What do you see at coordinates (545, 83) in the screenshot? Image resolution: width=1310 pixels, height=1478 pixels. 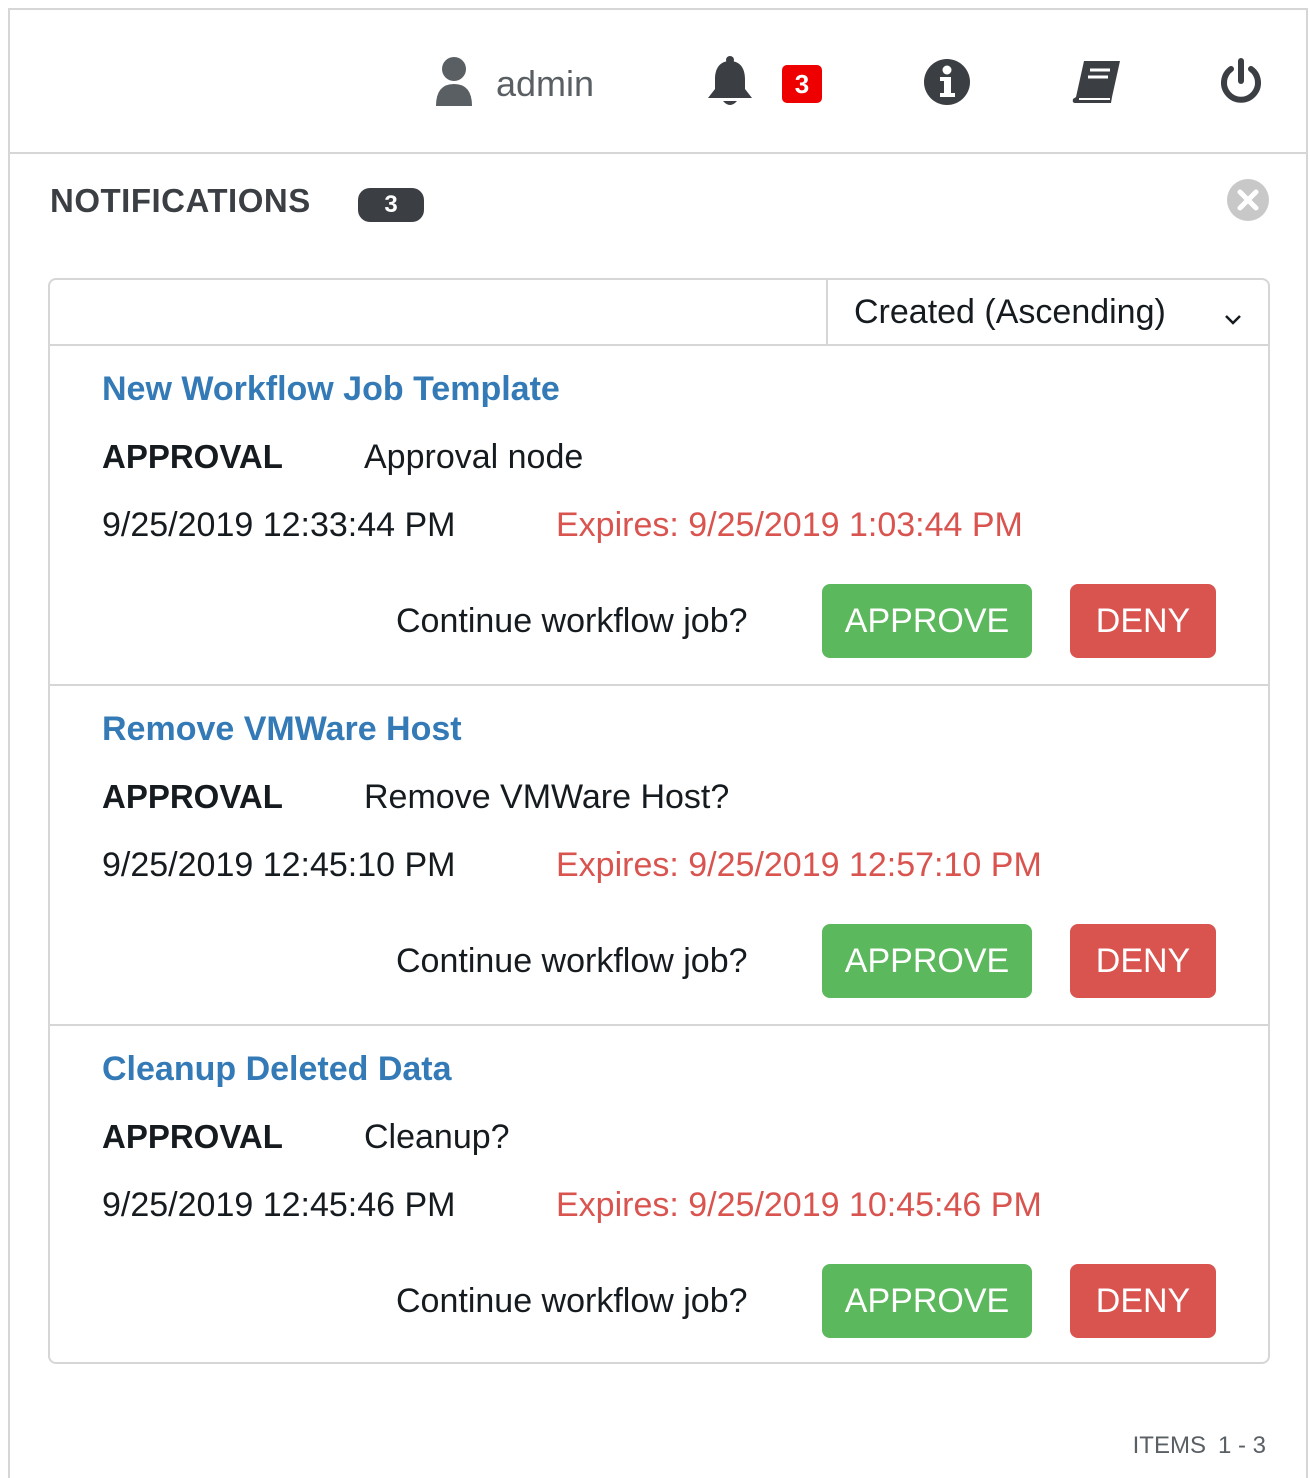 I see `username-label: admin` at bounding box center [545, 83].